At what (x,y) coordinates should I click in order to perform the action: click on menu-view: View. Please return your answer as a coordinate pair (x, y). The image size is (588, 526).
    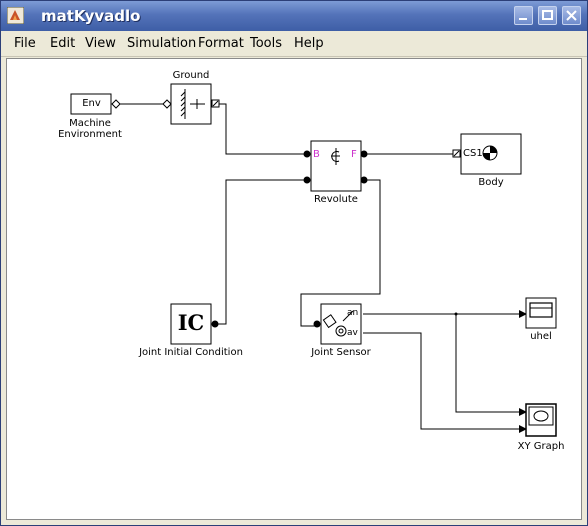
    Looking at the image, I should click on (100, 43).